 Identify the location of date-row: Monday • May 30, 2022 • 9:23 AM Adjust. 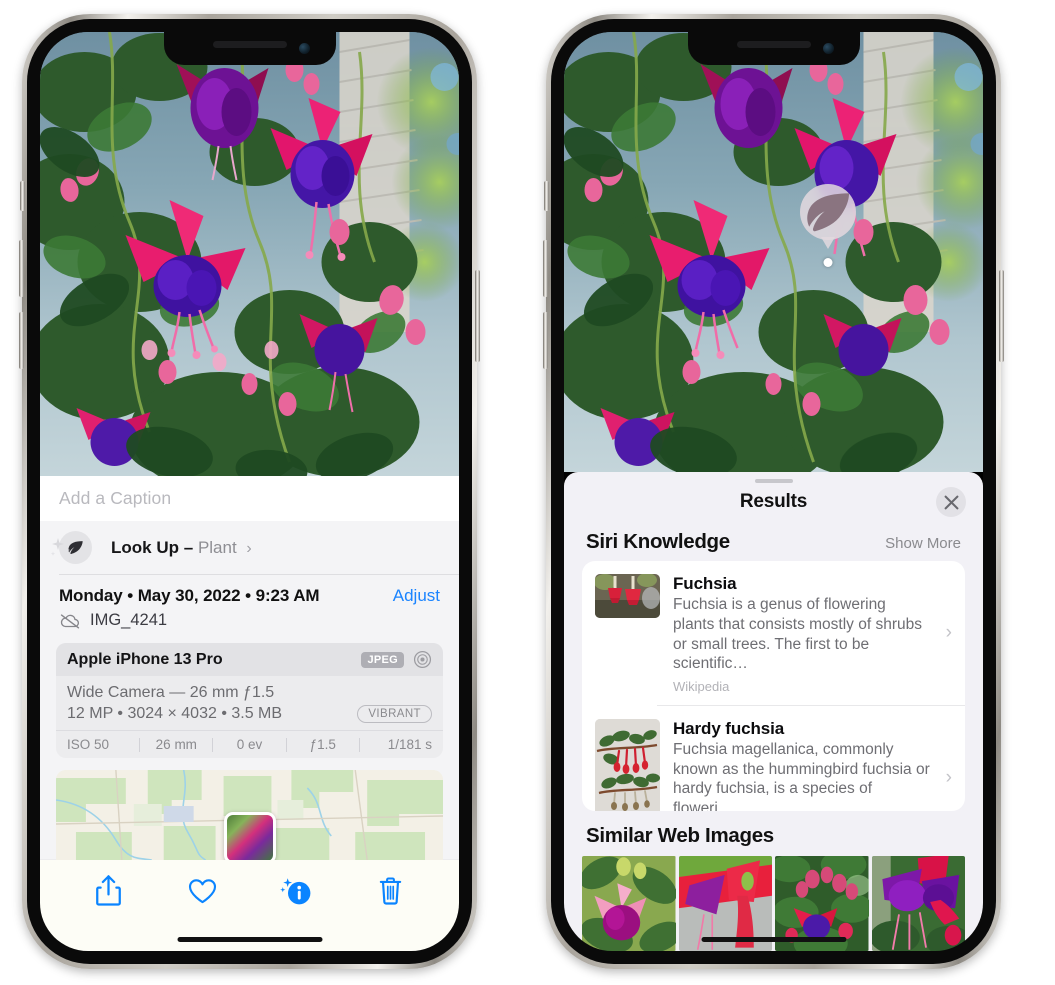
(249, 590).